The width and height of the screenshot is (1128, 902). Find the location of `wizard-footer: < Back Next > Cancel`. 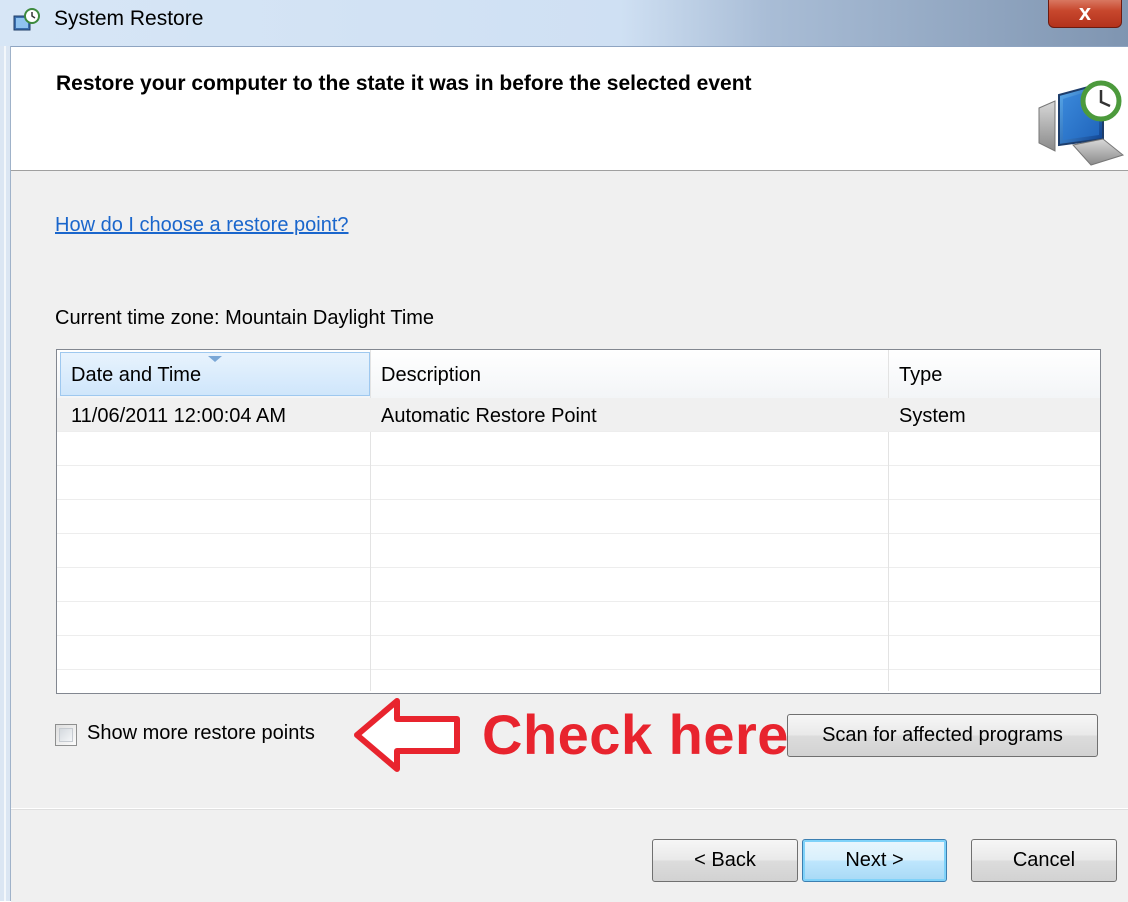

wizard-footer: < Back Next > Cancel is located at coordinates (569, 855).